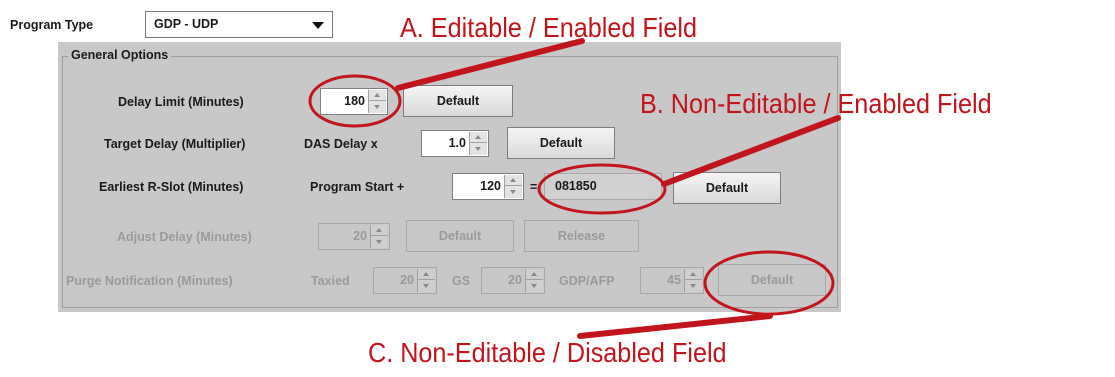 The image size is (1115, 377). Describe the element at coordinates (675, 326) in the screenshot. I see `annotation-arrow-c` at that location.